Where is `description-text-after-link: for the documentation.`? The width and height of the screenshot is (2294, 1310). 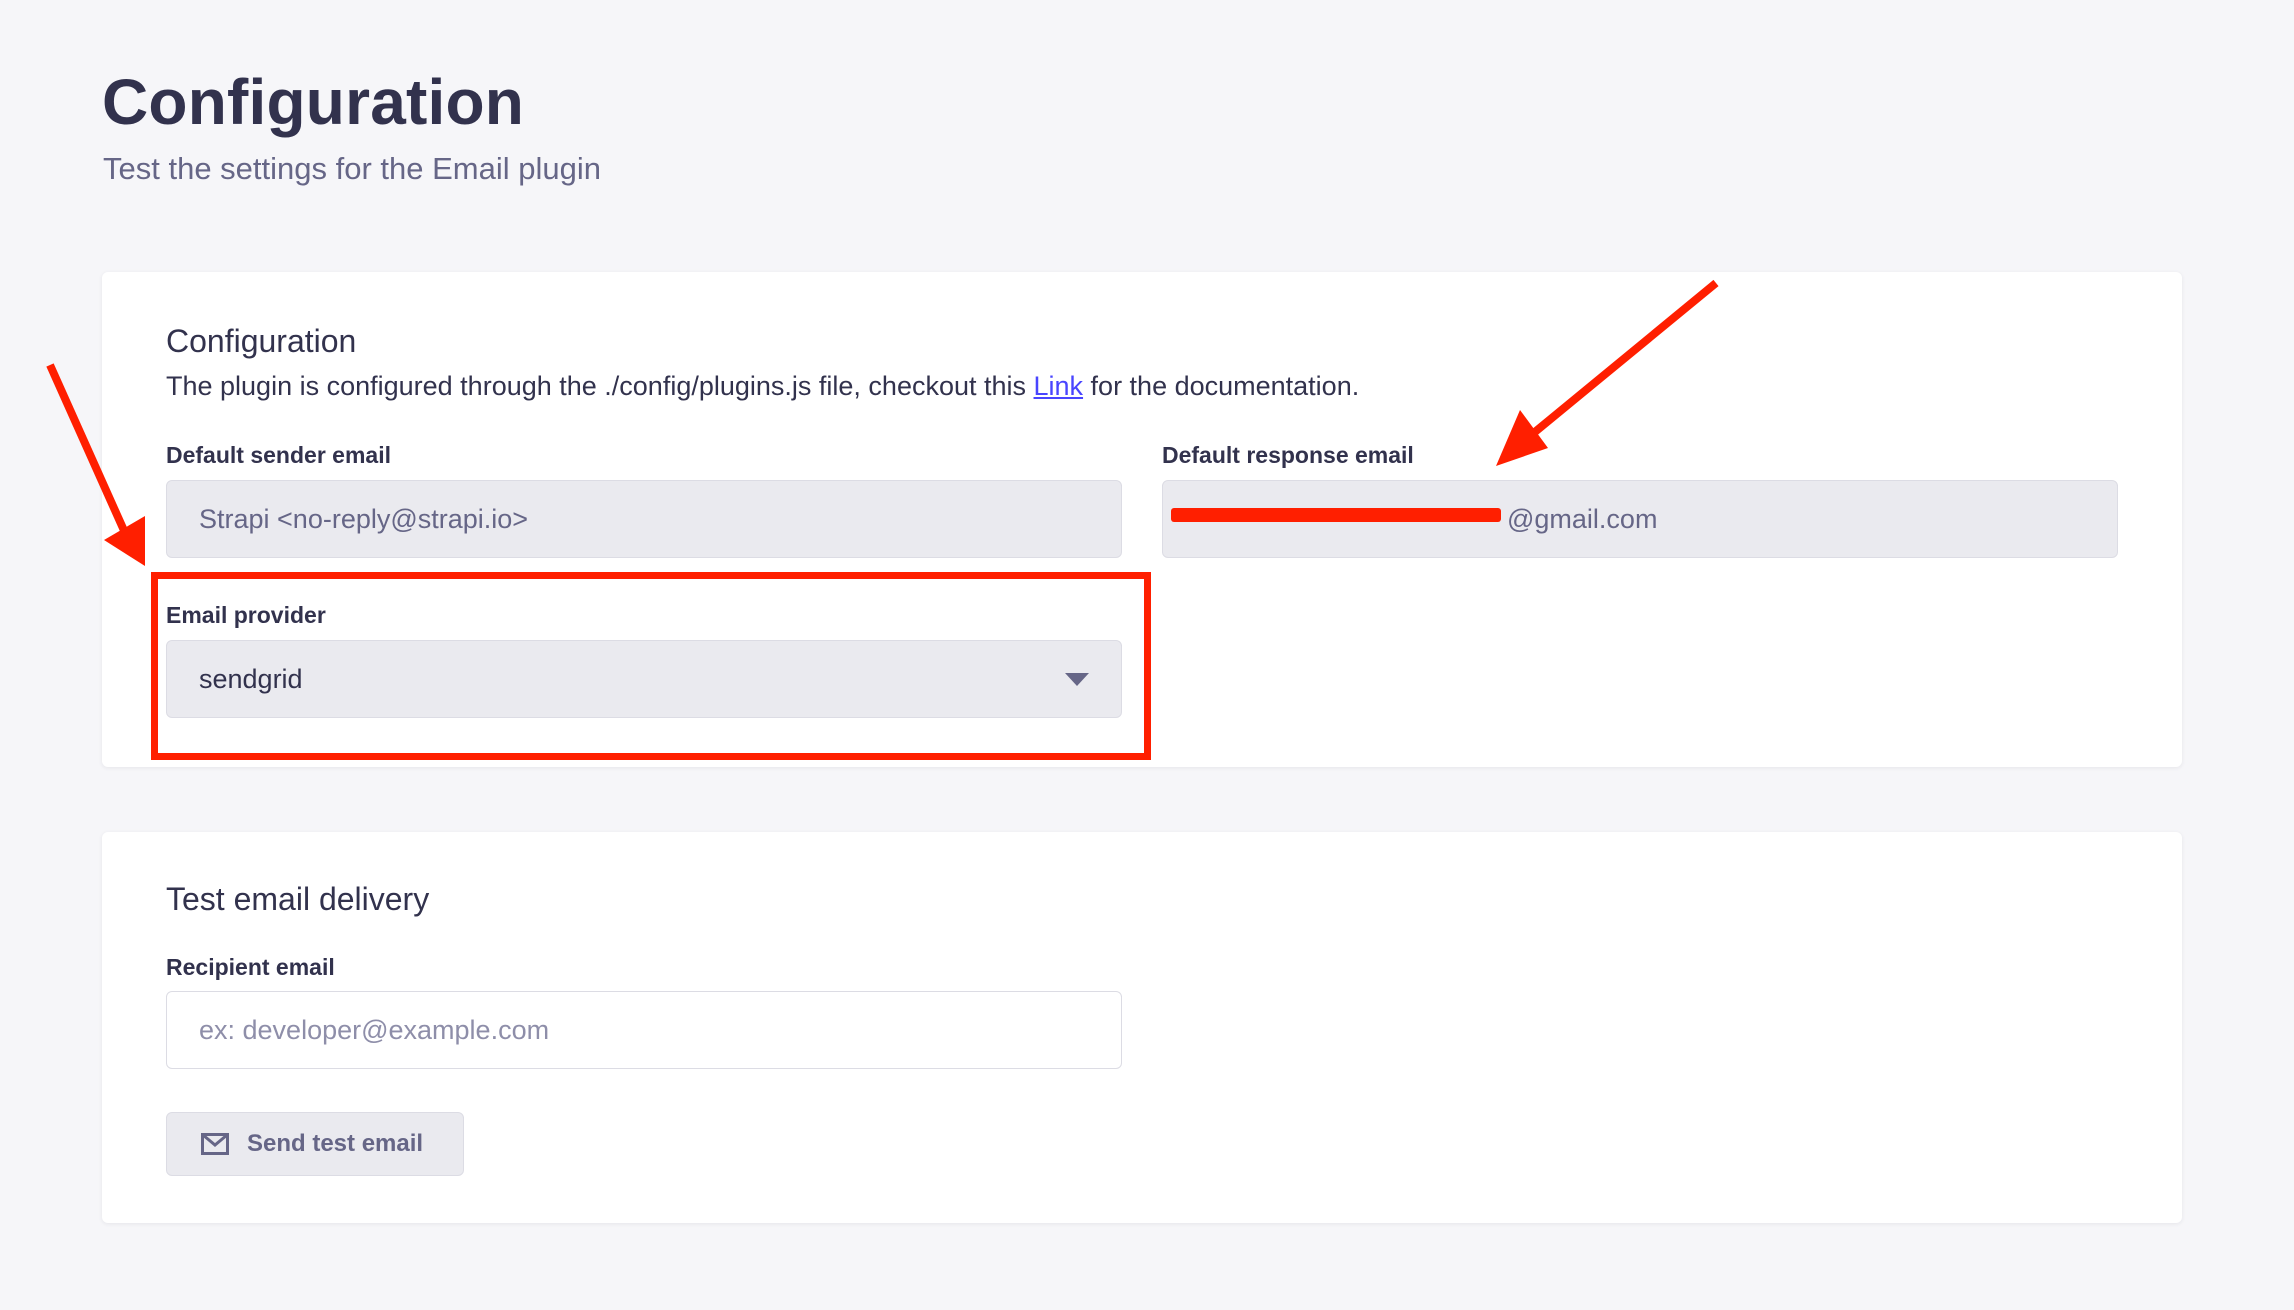
description-text-after-link: for the documentation. is located at coordinates (1221, 386).